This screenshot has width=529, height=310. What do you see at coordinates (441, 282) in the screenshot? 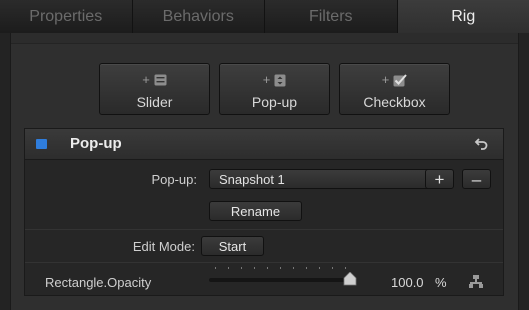
I see `opacity-unit: %` at bounding box center [441, 282].